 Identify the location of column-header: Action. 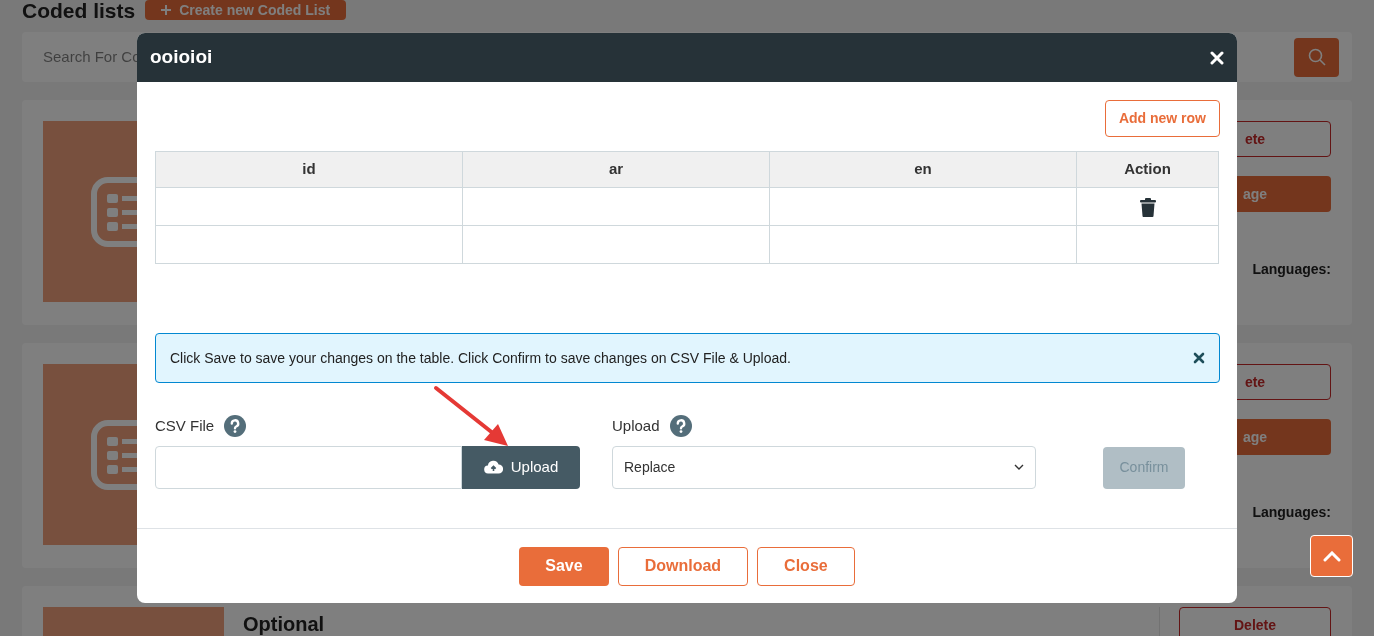
(1147, 169).